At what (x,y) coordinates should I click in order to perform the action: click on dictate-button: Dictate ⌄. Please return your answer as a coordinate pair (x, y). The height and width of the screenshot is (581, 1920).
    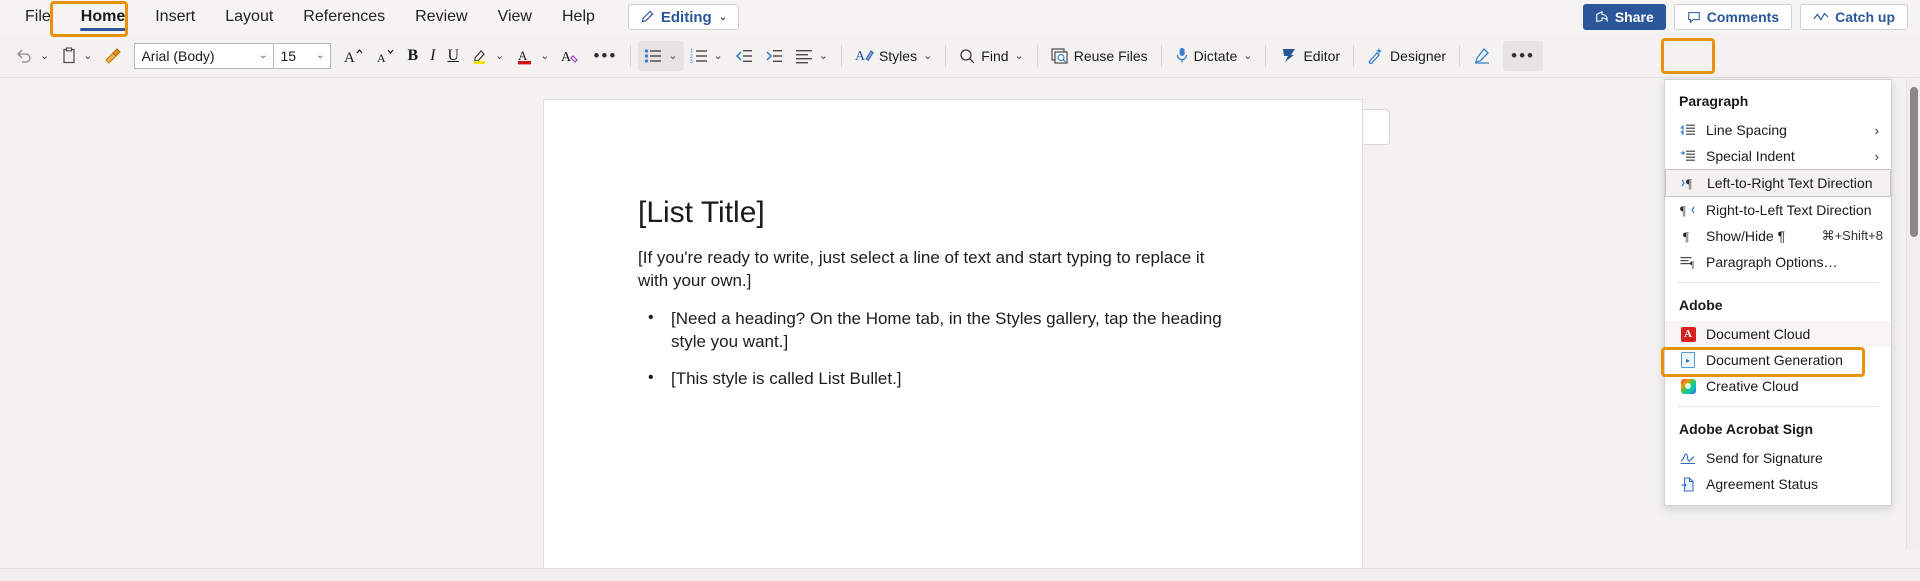
    Looking at the image, I should click on (1214, 56).